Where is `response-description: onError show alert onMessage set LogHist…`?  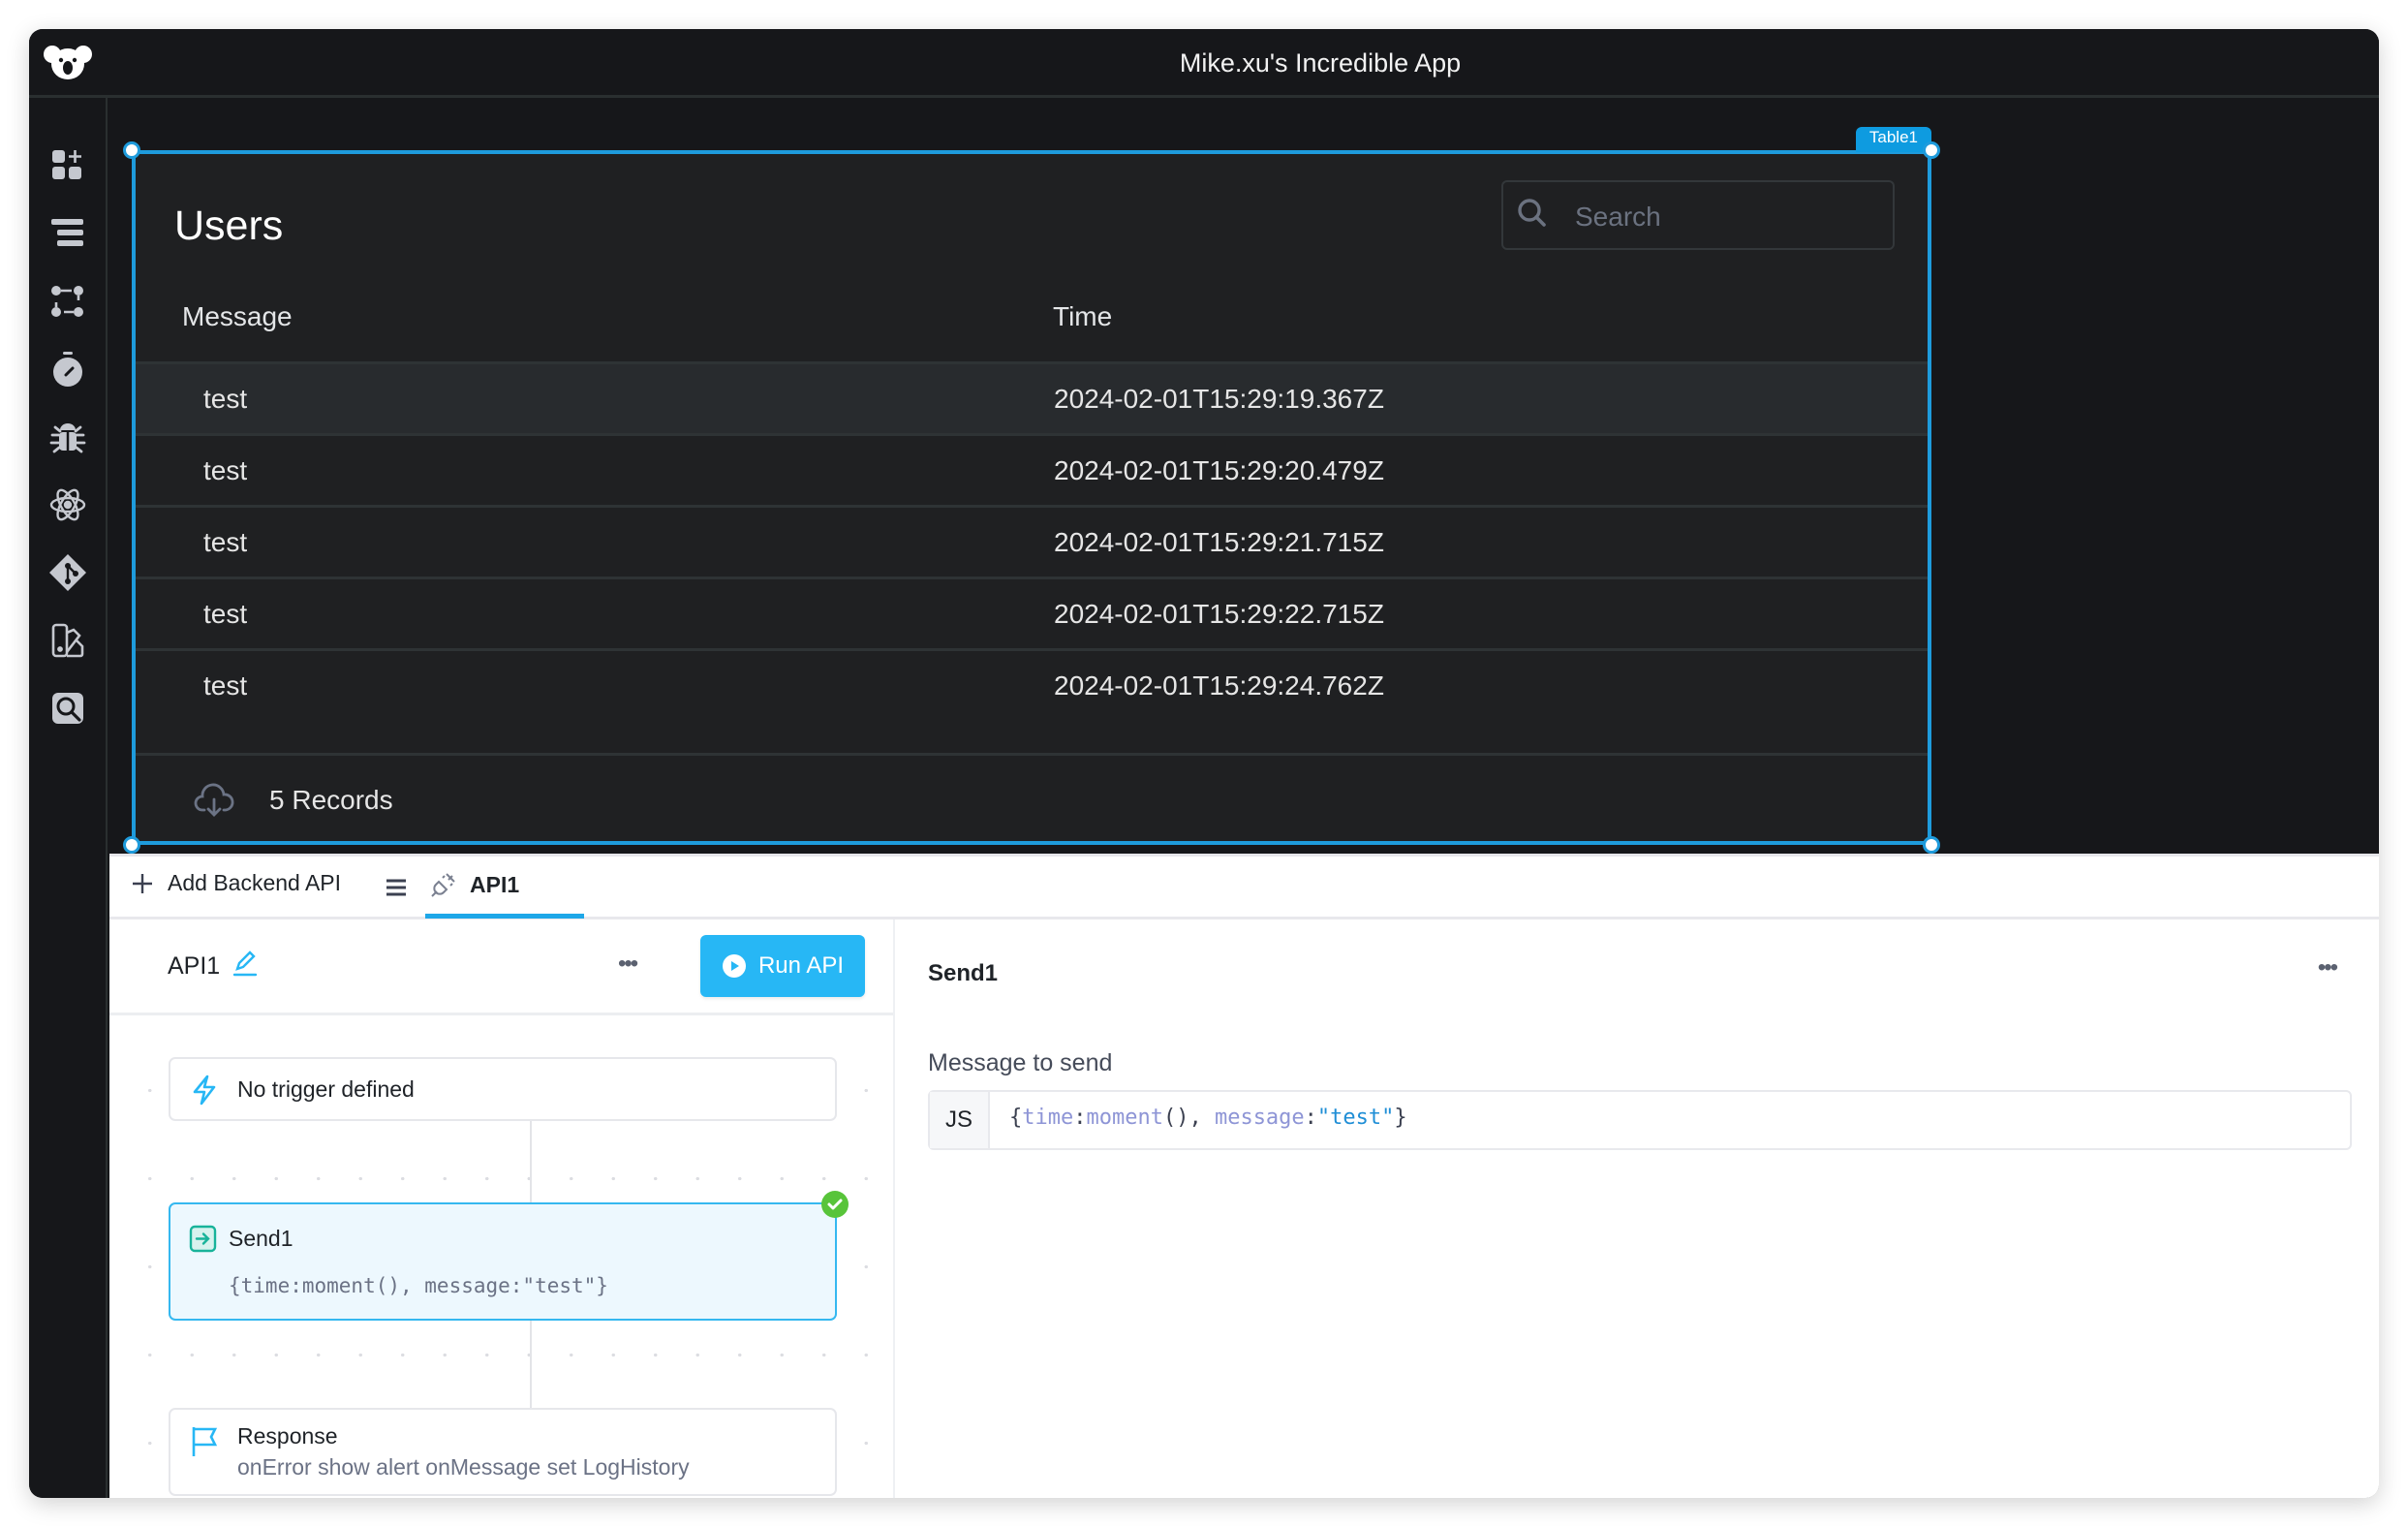 response-description: onError show alert onMessage set LogHist… is located at coordinates (463, 1467).